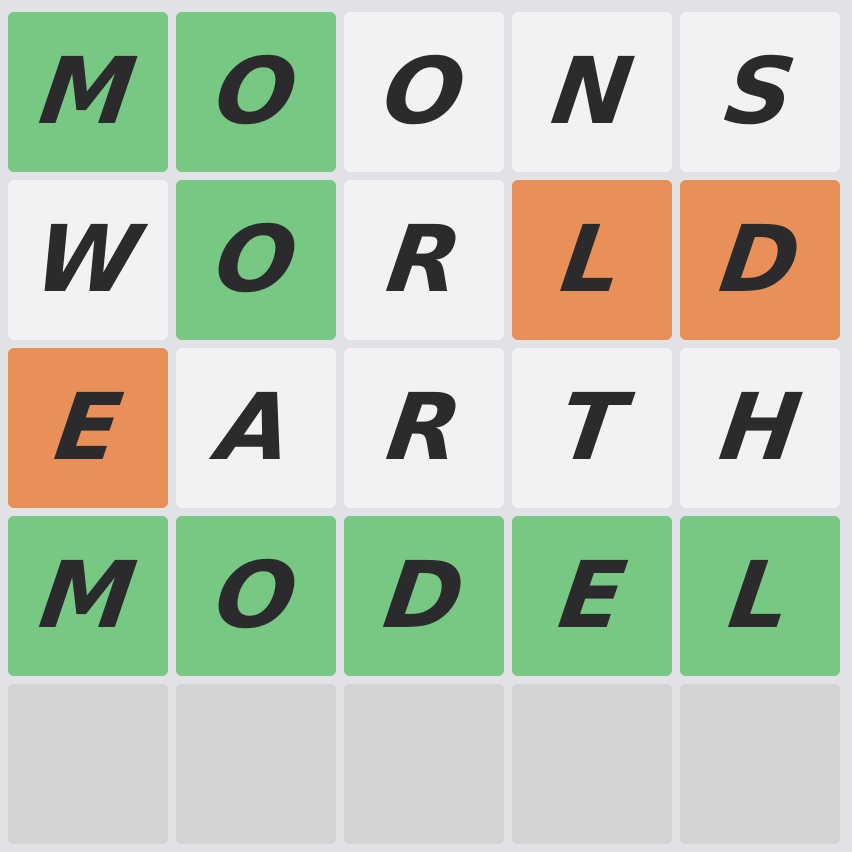  What do you see at coordinates (592, 764) in the screenshot?
I see `tile-r5-c4` at bounding box center [592, 764].